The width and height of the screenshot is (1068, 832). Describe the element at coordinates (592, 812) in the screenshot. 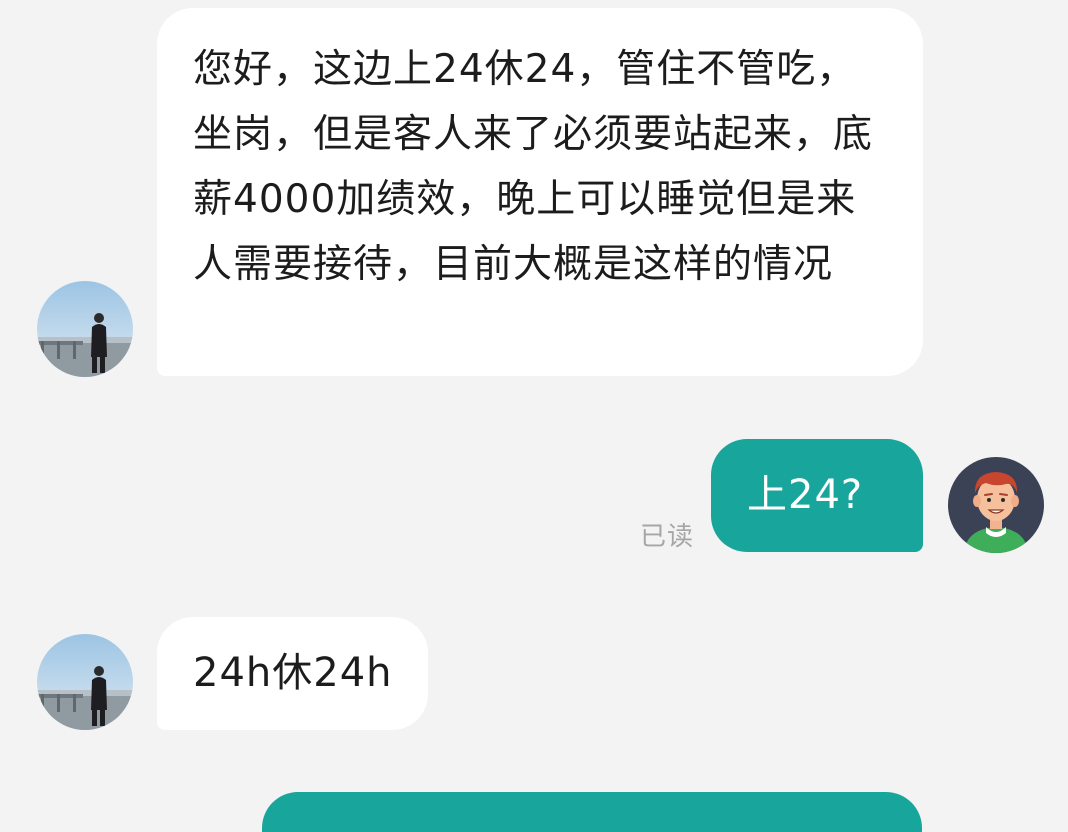

I see `message-bubble-outgoing-partial` at that location.